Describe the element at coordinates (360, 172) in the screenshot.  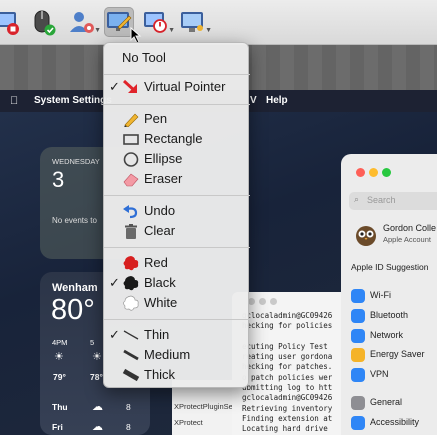
I see `close-icon` at that location.